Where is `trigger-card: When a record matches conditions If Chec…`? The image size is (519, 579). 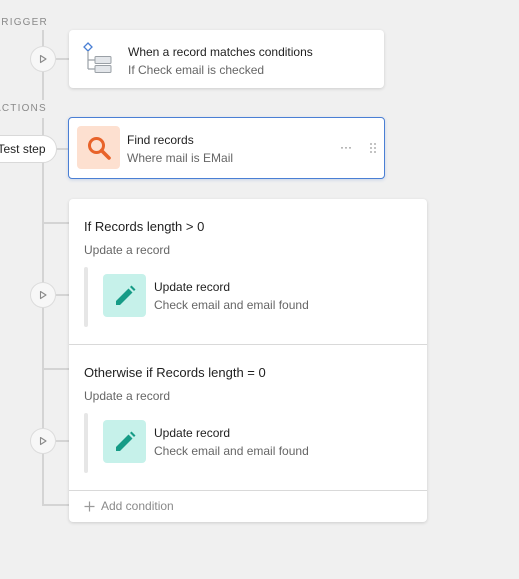 trigger-card: When a record matches conditions If Chec… is located at coordinates (226, 59).